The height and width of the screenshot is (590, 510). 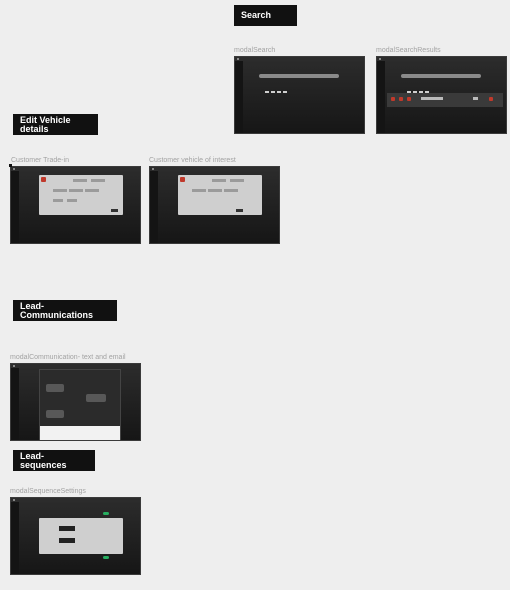 I want to click on modal-overlay, so click(x=299, y=97).